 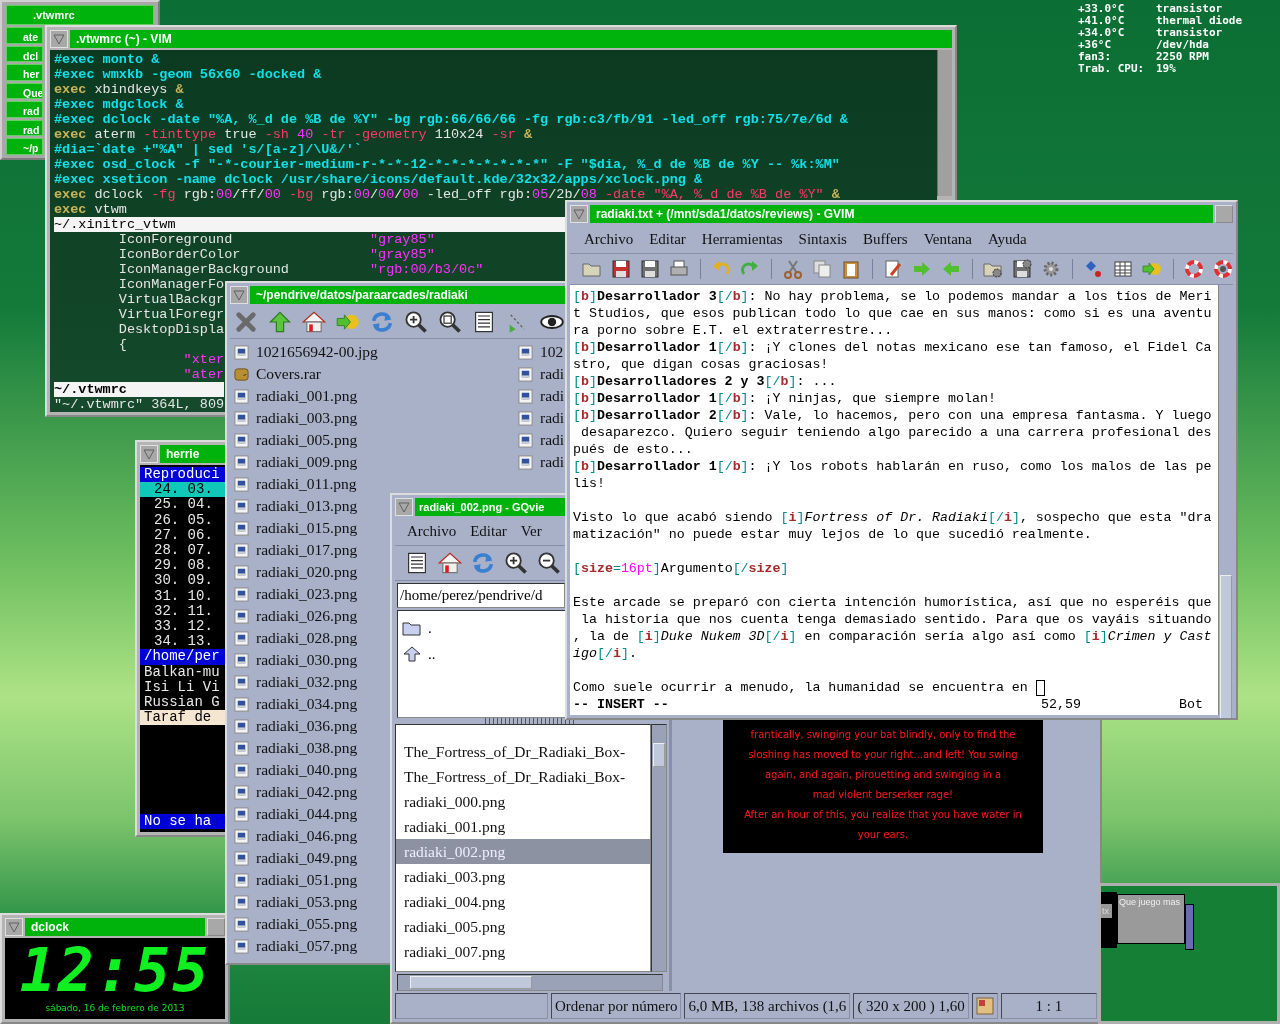 I want to click on window-thumbnail, so click(x=1189, y=927).